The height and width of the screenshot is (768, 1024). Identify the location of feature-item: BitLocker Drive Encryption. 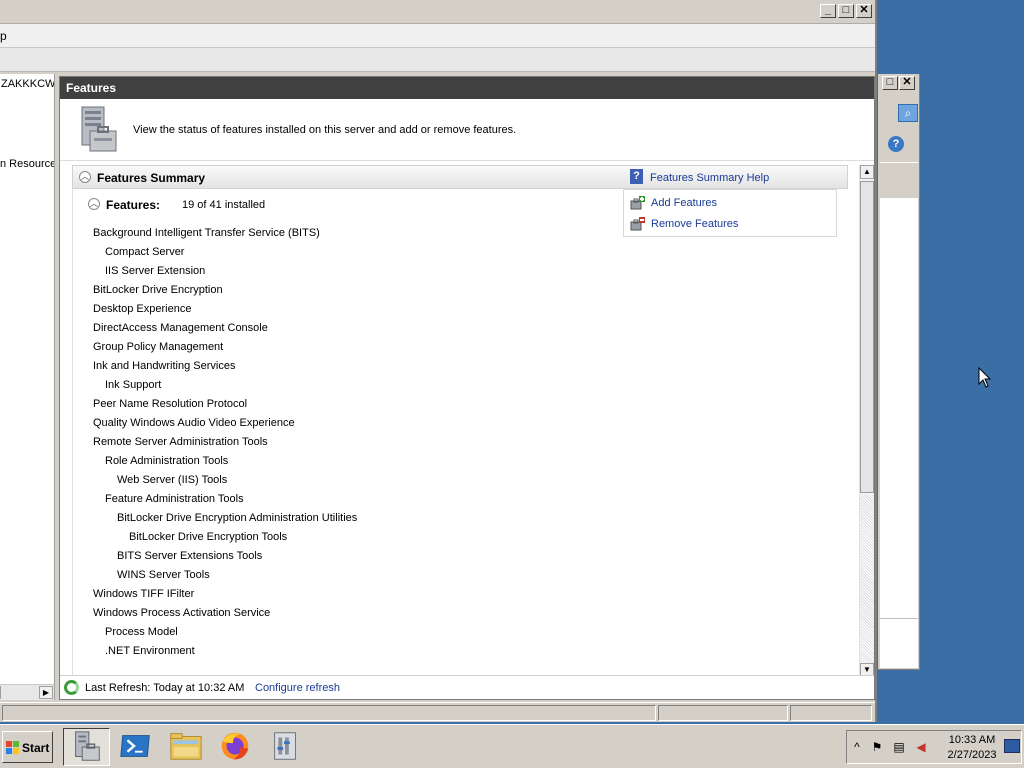
(158, 290).